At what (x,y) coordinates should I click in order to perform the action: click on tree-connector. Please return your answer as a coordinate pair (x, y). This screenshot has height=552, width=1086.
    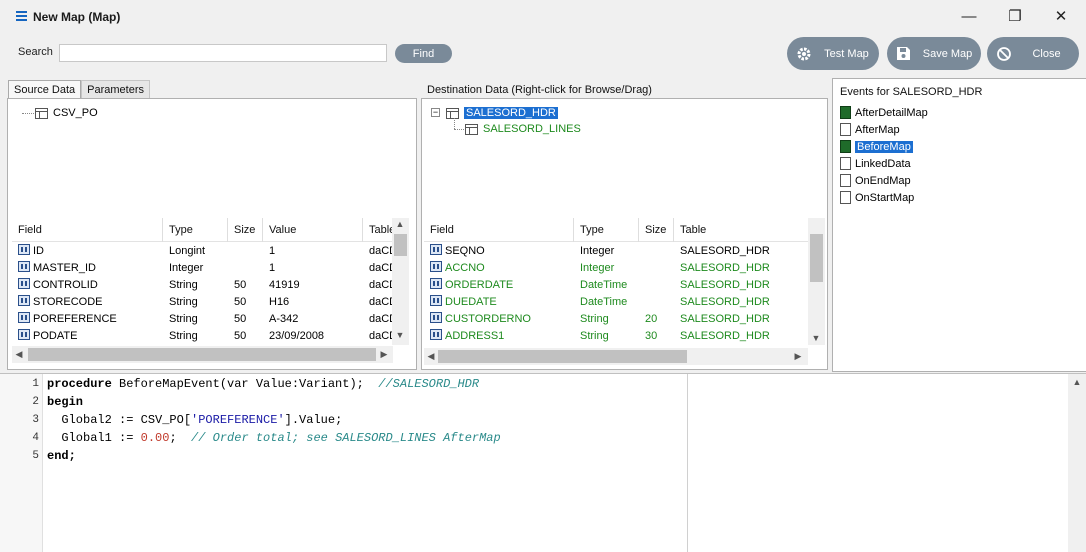
    Looking at the image, I should click on (459, 129).